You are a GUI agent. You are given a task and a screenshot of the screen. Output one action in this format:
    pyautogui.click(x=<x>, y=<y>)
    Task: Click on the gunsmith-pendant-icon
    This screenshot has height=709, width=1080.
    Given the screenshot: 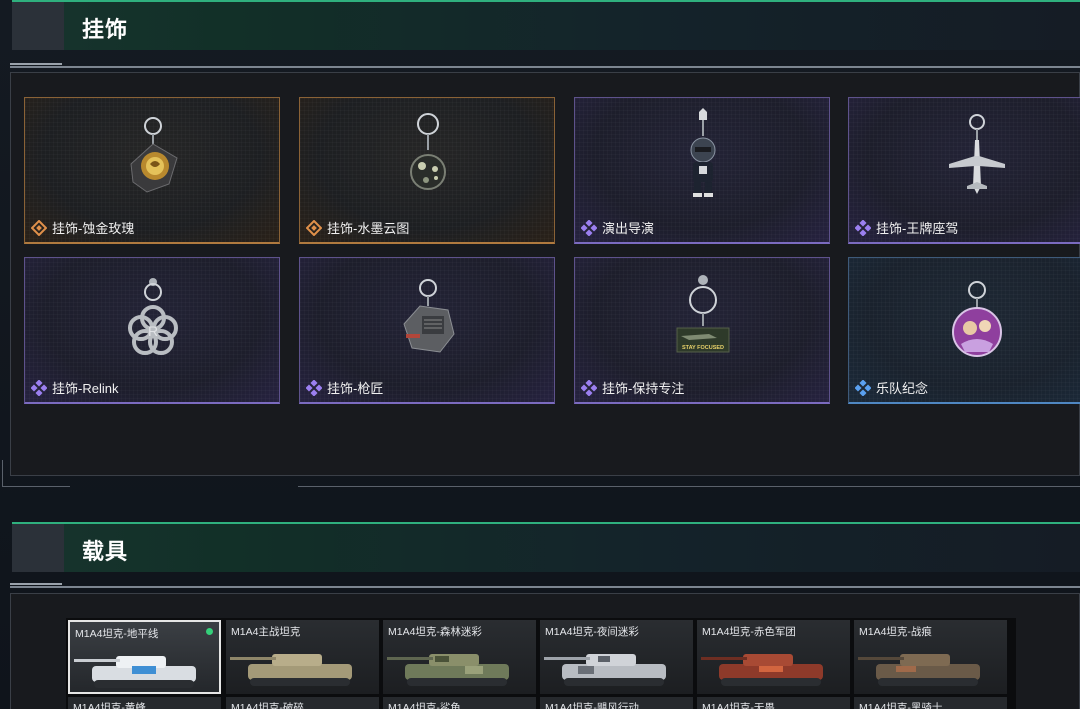 What is the action you would take?
    pyautogui.click(x=429, y=316)
    